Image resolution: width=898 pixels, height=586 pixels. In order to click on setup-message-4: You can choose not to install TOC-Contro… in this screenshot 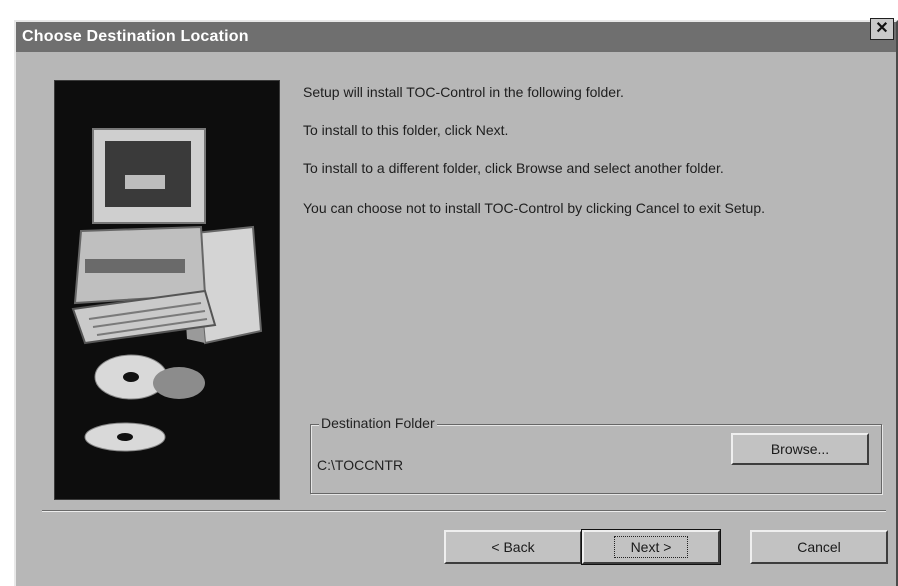, I will do `click(534, 208)`.